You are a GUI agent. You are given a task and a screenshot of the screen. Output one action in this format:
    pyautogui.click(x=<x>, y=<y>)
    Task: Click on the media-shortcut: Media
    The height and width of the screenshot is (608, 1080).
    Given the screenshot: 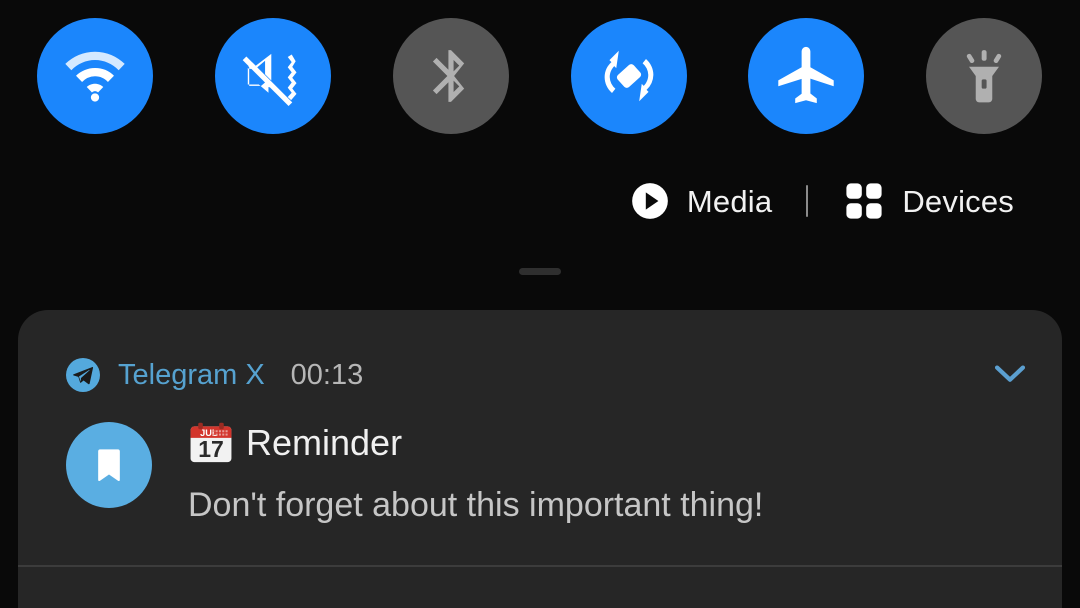 What is the action you would take?
    pyautogui.click(x=700, y=201)
    